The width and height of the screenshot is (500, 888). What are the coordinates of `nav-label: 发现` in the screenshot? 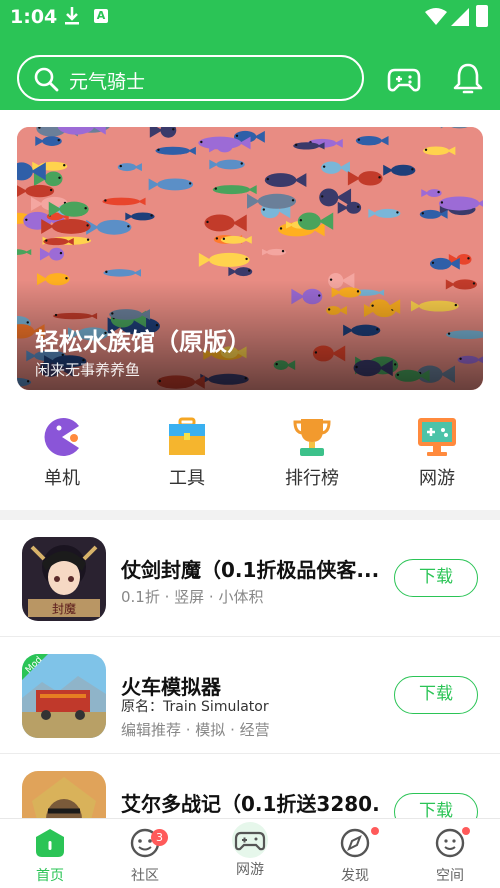 It's located at (355, 876).